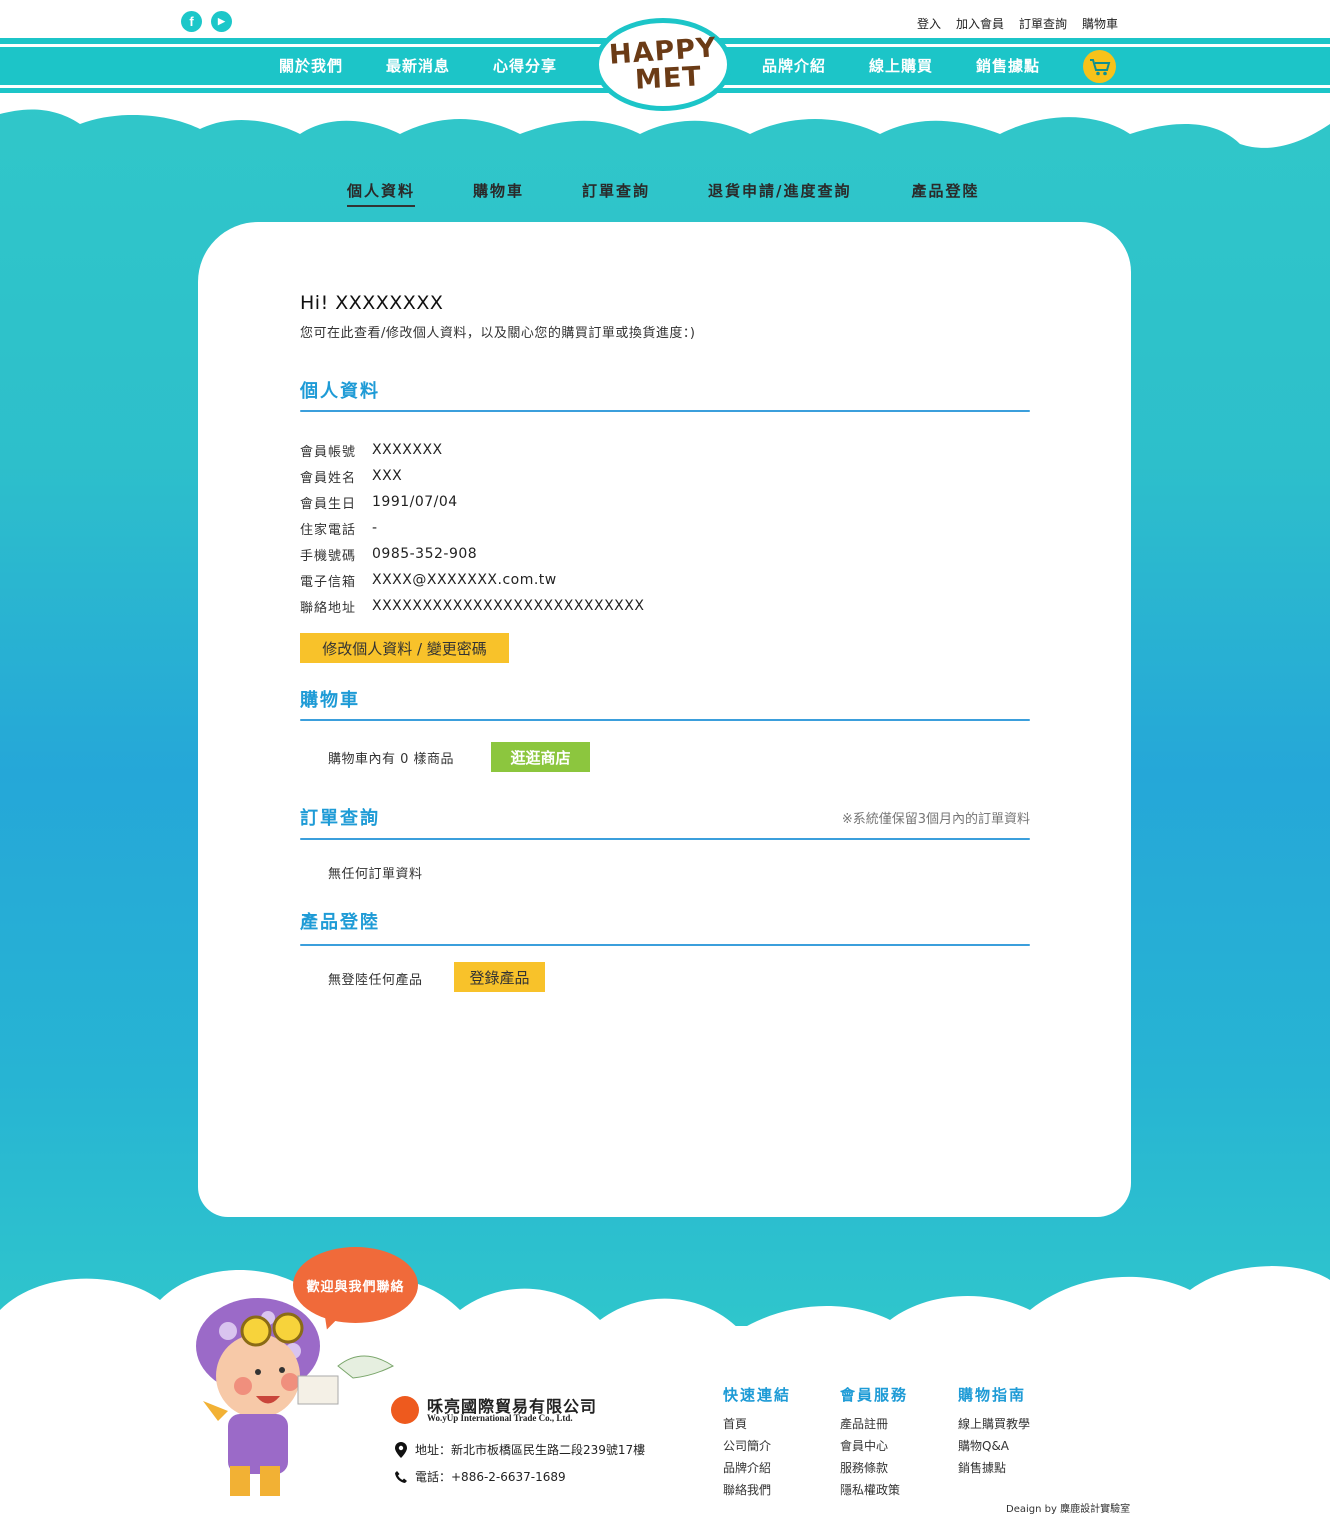  I want to click on footer-shopping-guide: 購物指南 線上購買教學 購物Q&A 銷售據點, so click(994, 1432).